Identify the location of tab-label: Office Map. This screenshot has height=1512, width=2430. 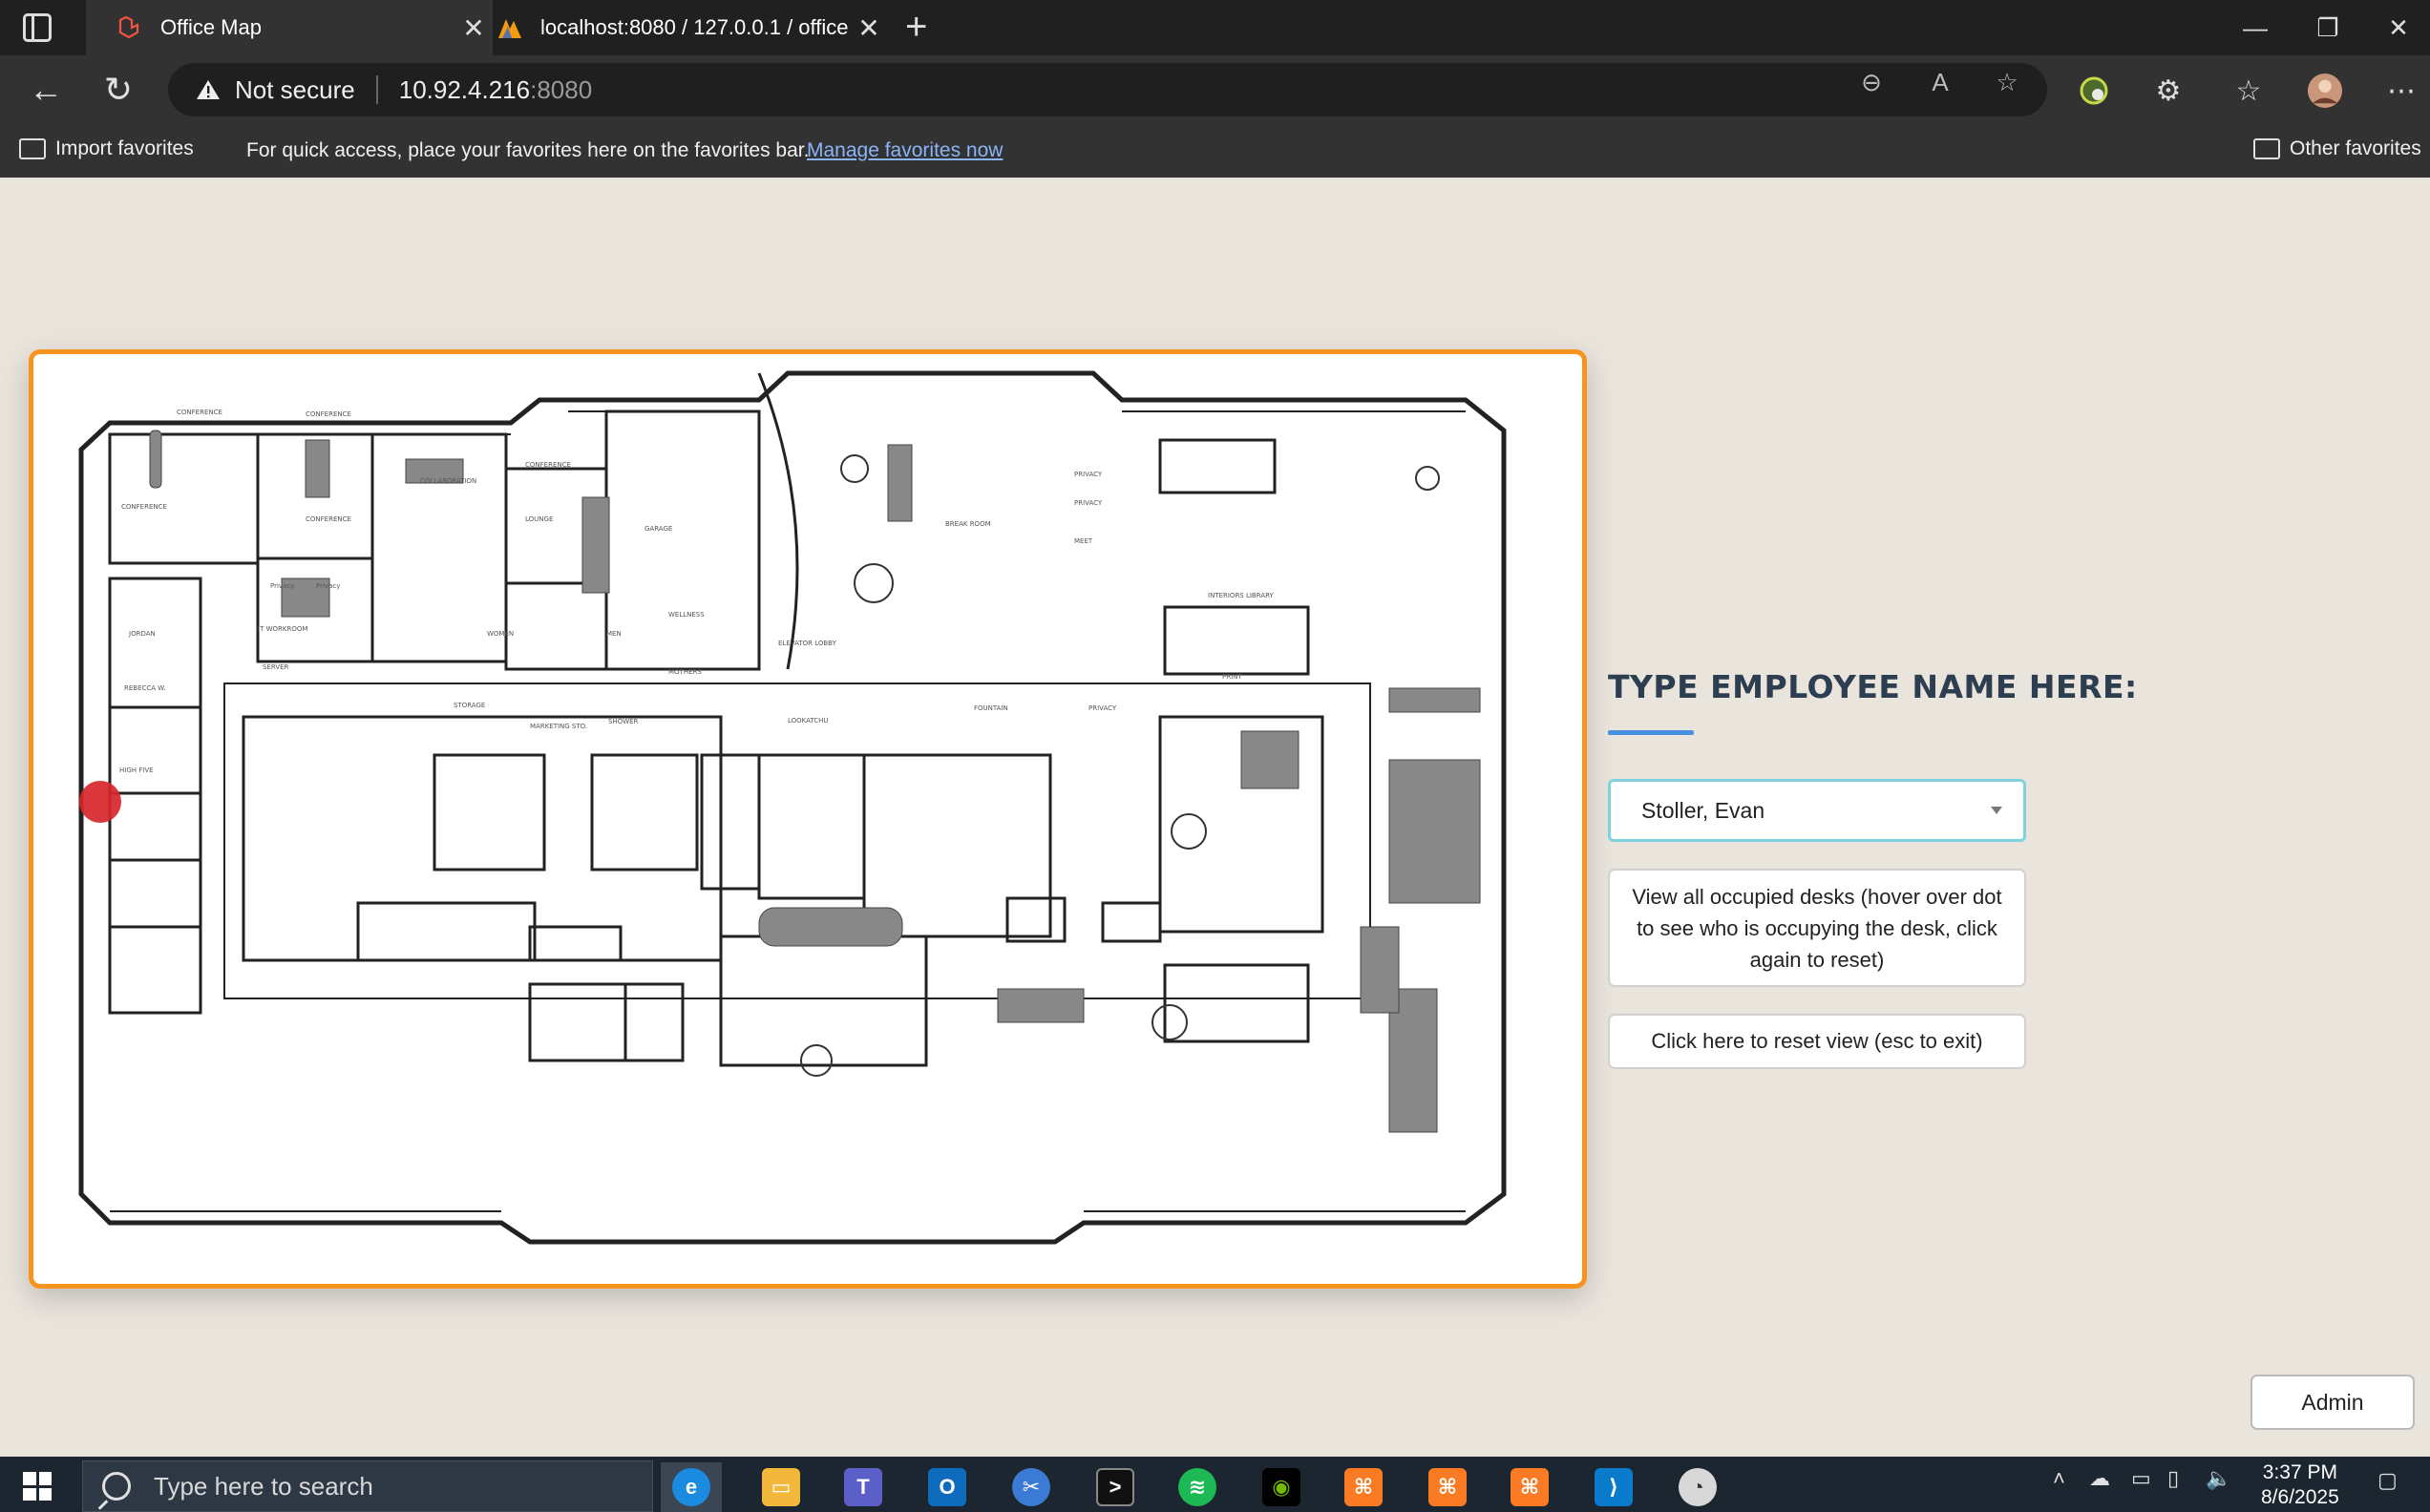
(211, 27).